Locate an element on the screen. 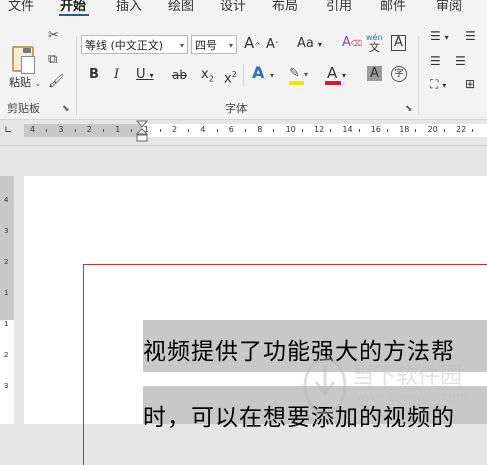 Image resolution: width=487 pixels, height=465 pixels. tab-file: 文件 is located at coordinates (21, 7).